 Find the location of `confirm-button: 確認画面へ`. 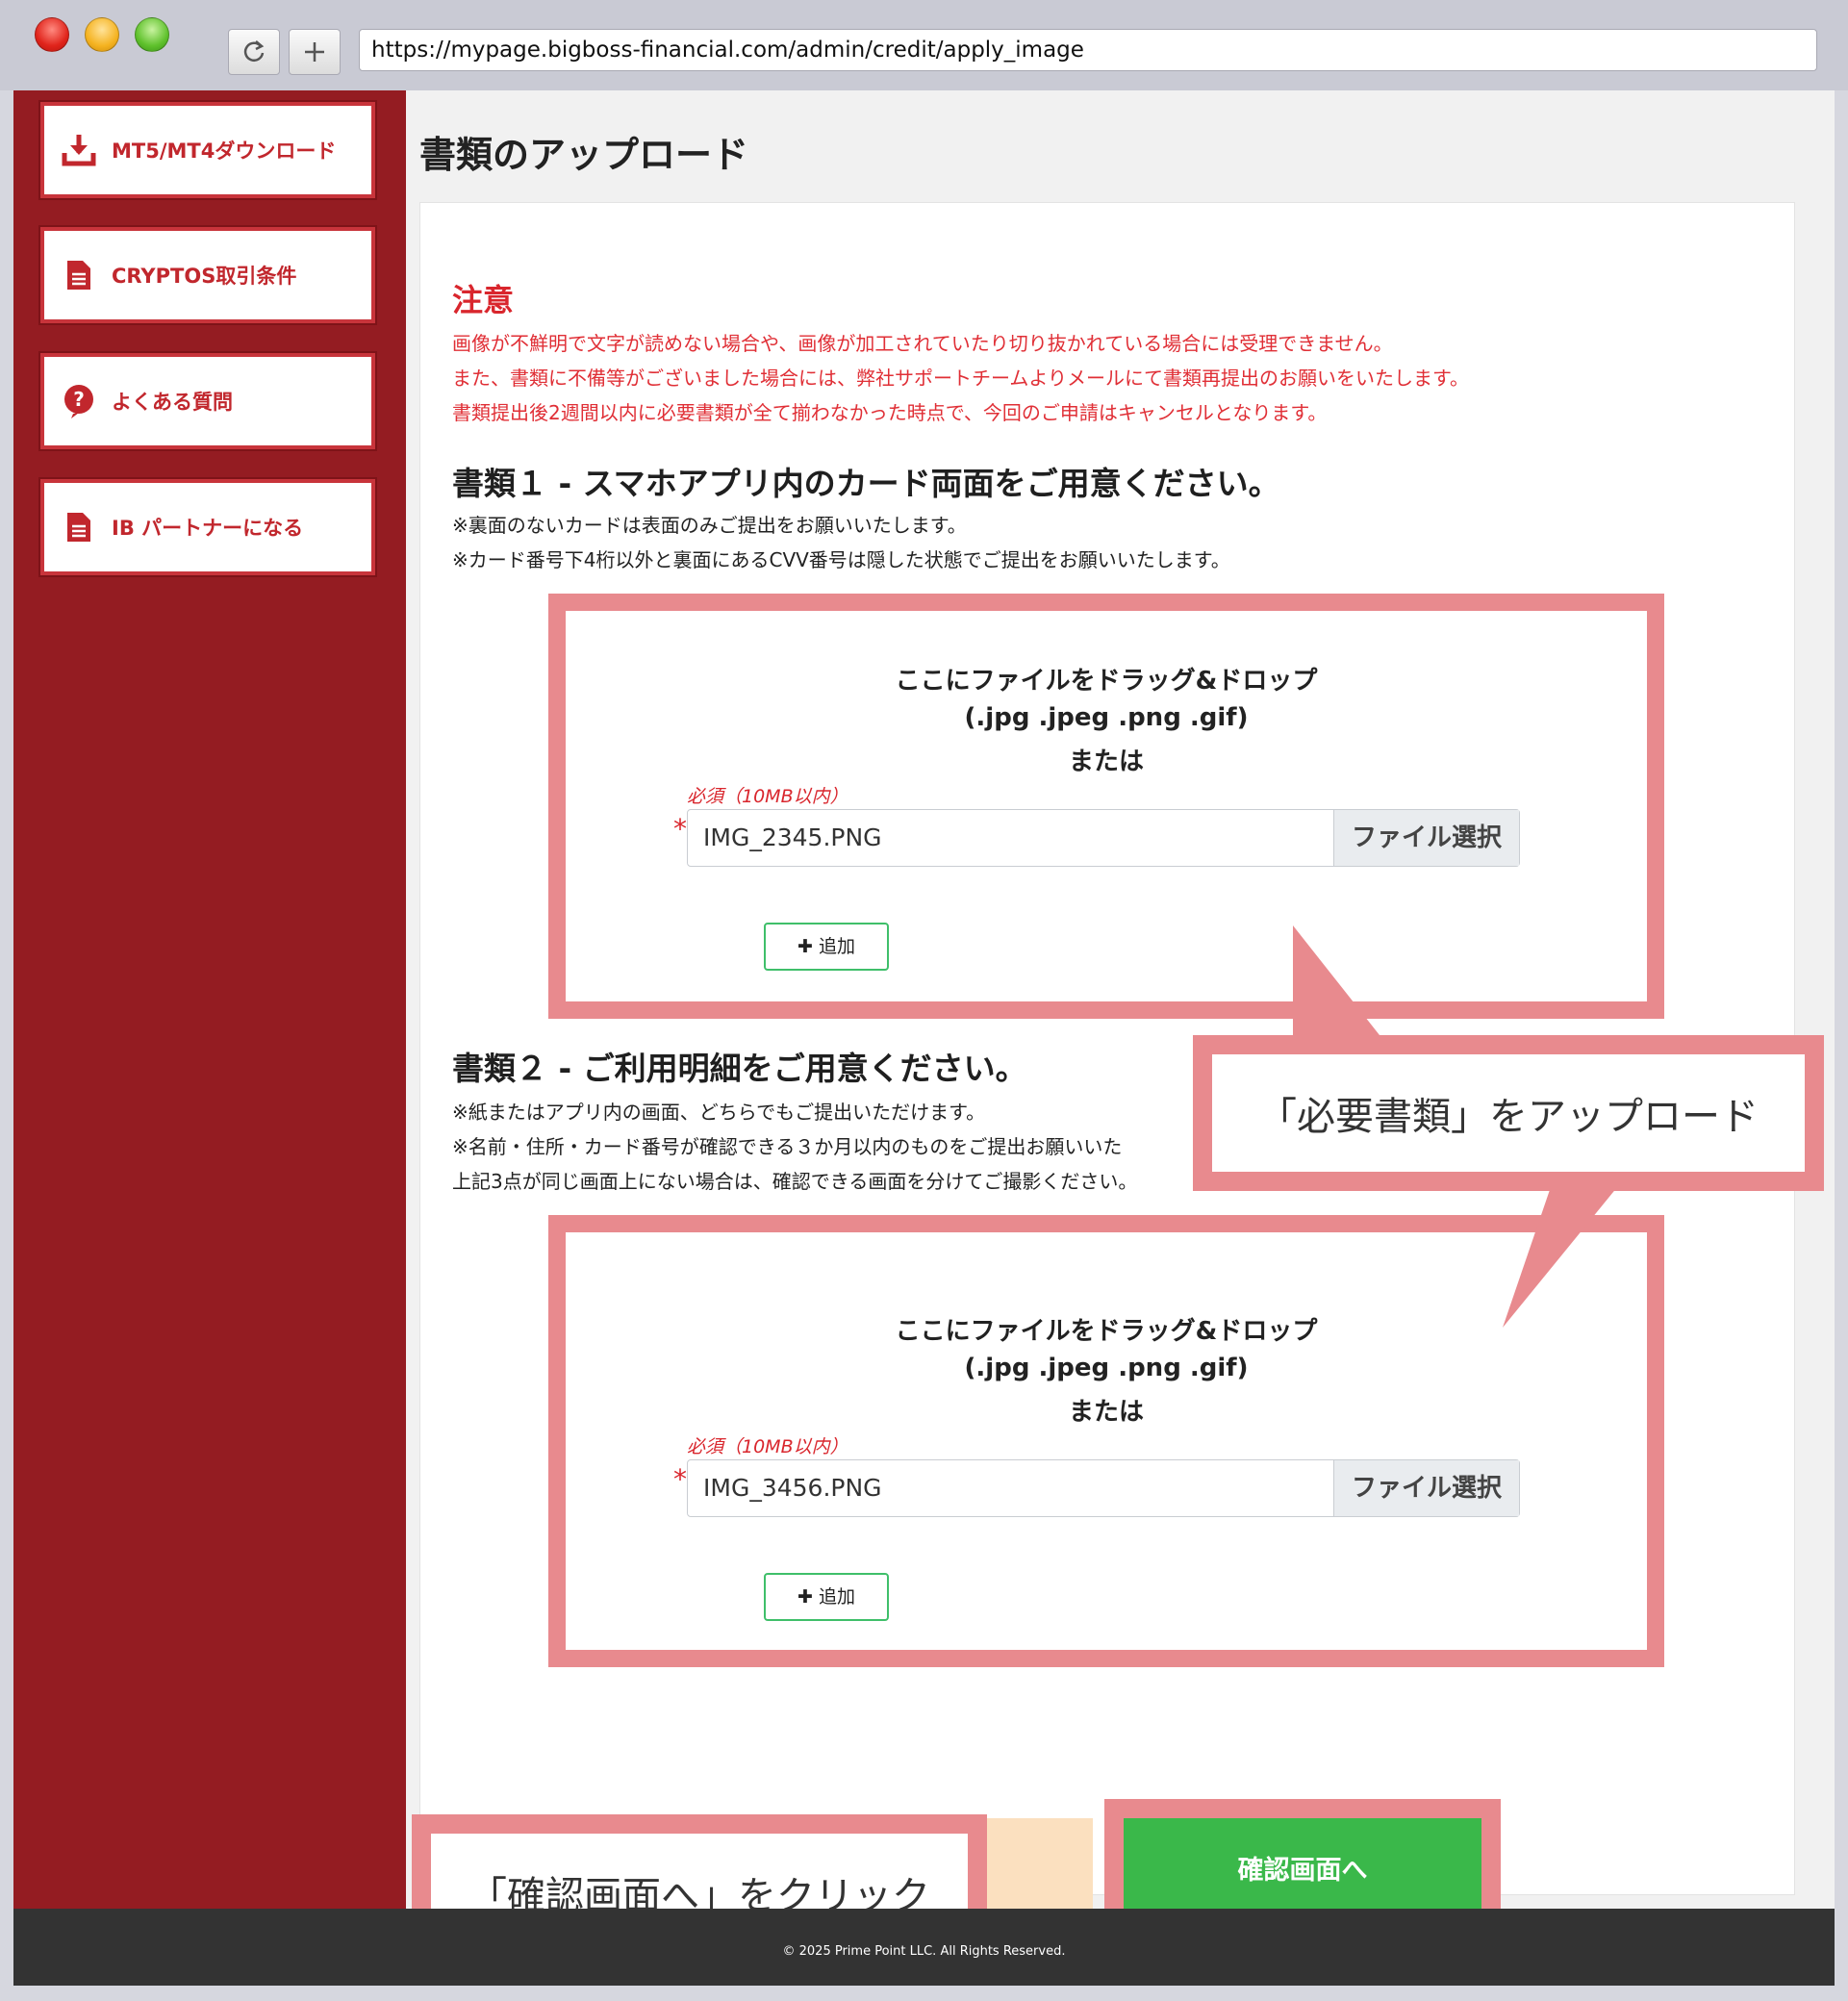

confirm-button: 確認画面へ is located at coordinates (1302, 1867).